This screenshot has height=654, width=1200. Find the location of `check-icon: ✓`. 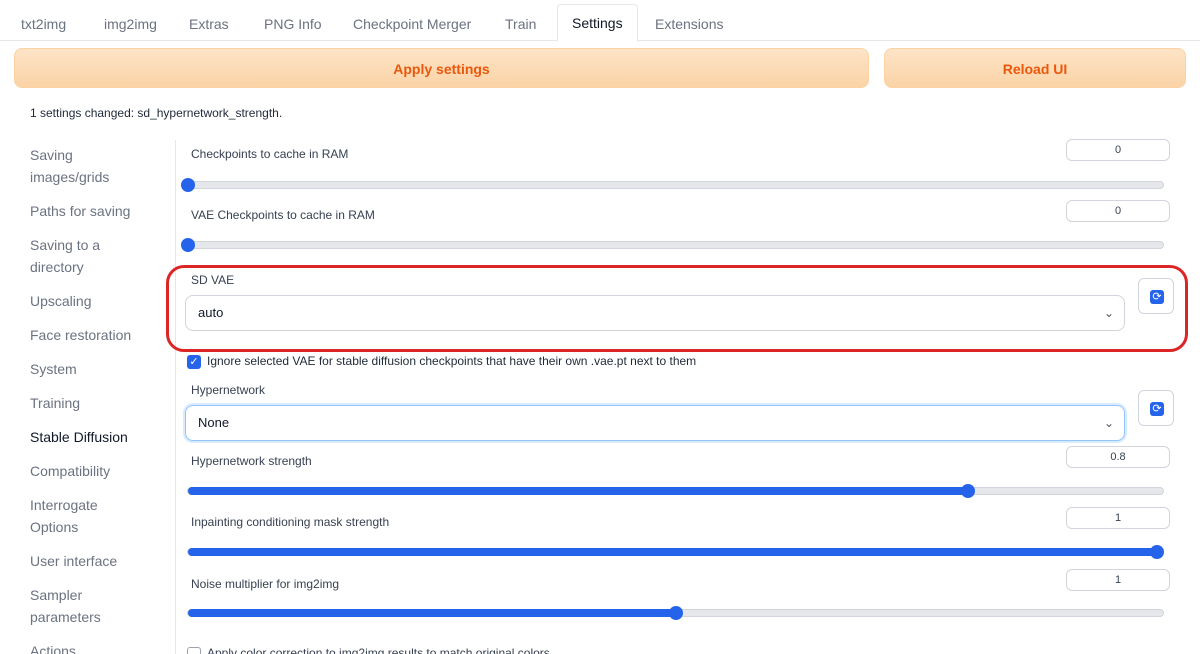

check-icon: ✓ is located at coordinates (194, 362).